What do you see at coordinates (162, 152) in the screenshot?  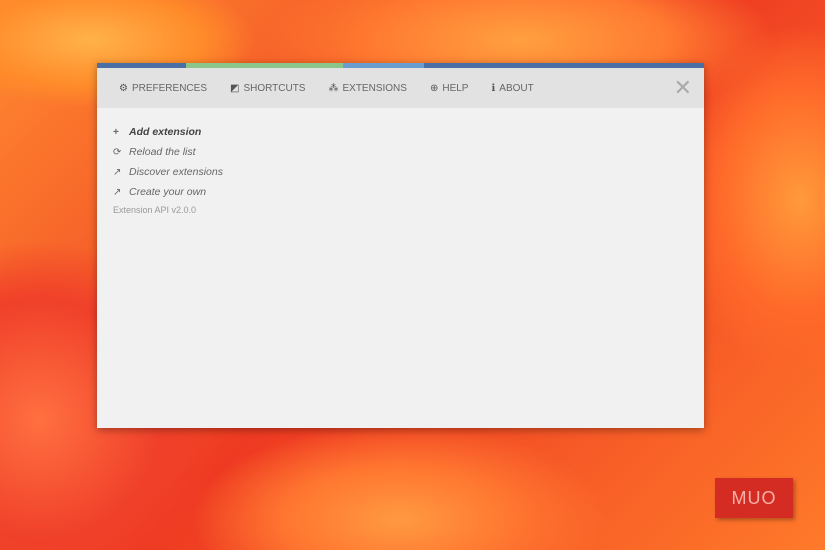 I see `link-label: Reload the list` at bounding box center [162, 152].